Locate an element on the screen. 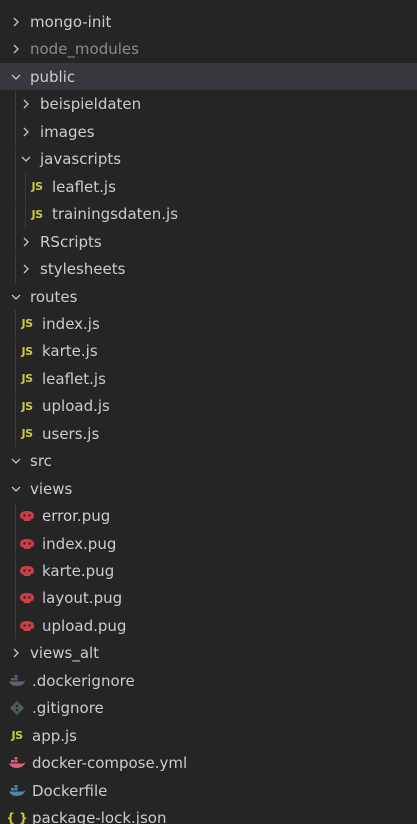  tree-file-dockerfile: Dockerfile is located at coordinates (208, 790).